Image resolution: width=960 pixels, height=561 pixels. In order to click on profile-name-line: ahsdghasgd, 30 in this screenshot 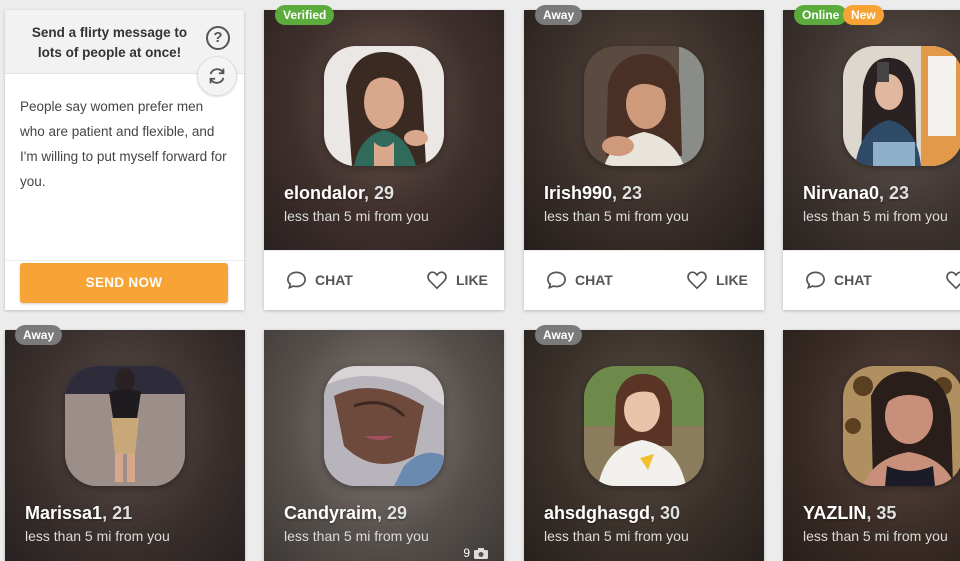, I will do `click(612, 513)`.